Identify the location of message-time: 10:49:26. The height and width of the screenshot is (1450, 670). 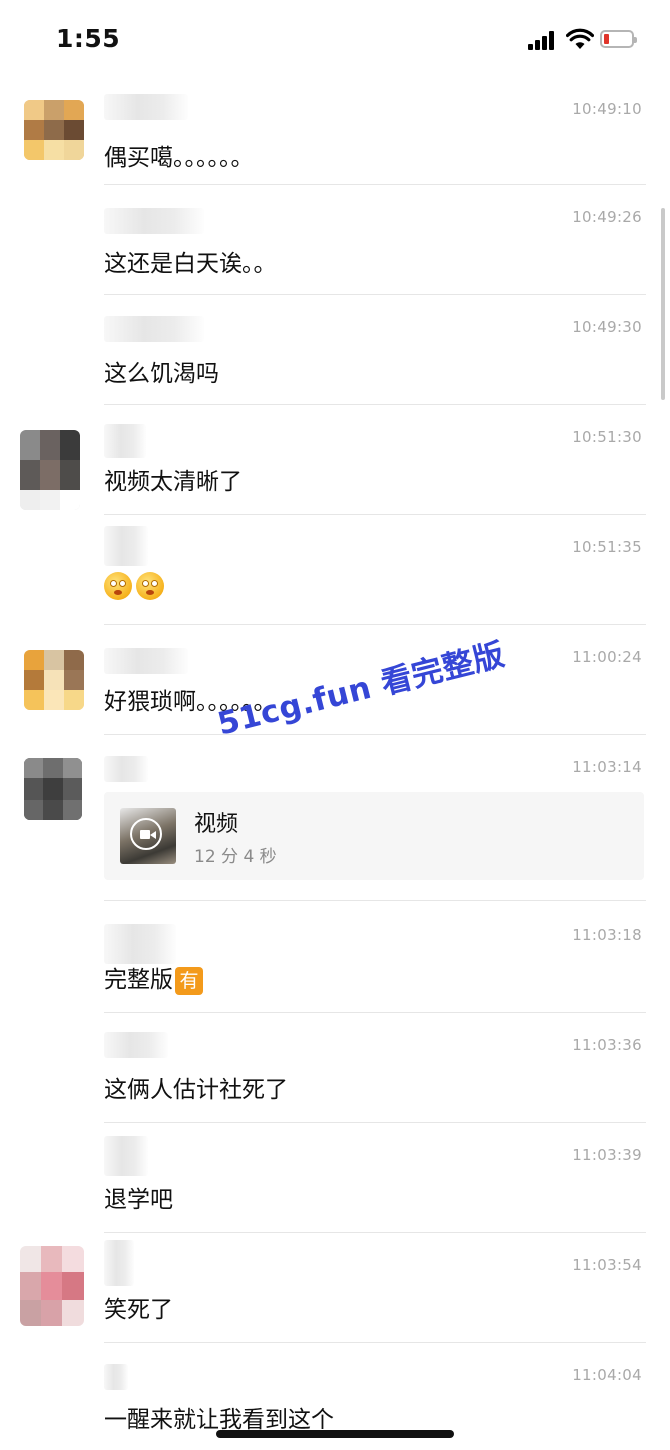
(607, 217).